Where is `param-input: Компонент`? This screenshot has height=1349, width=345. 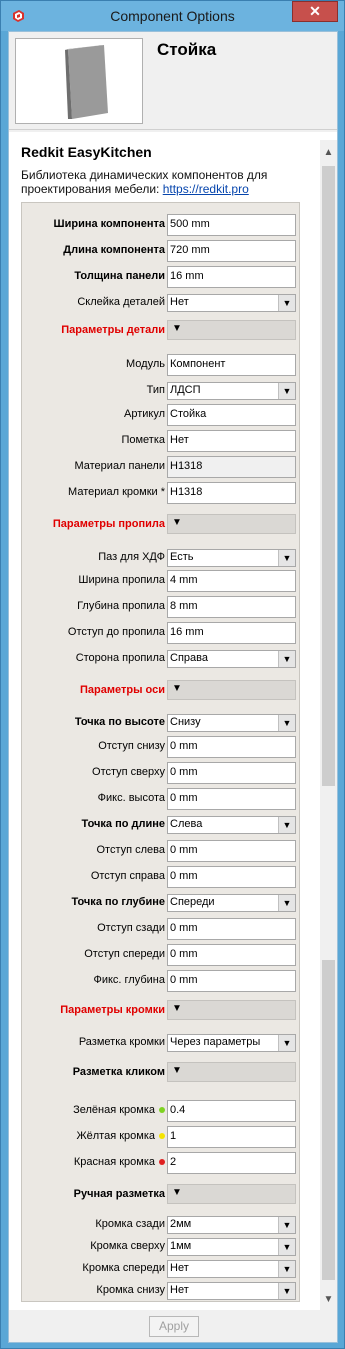
param-input: Компонент is located at coordinates (231, 365).